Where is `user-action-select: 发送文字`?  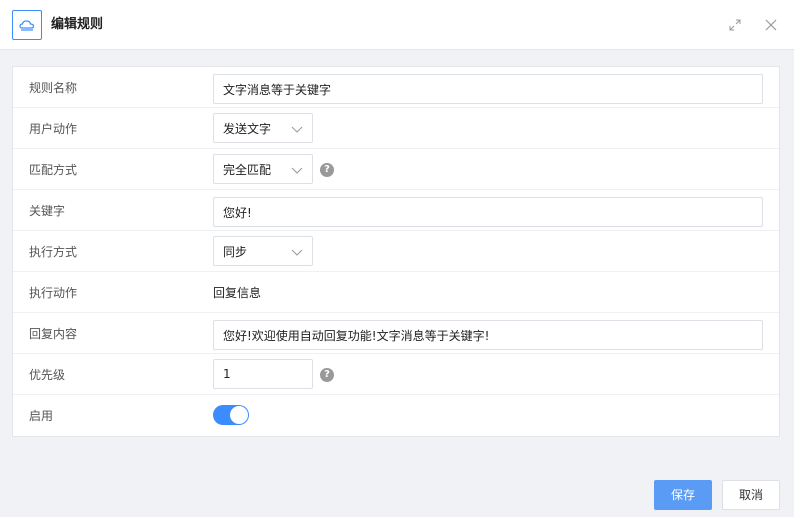 user-action-select: 发送文字 is located at coordinates (263, 128).